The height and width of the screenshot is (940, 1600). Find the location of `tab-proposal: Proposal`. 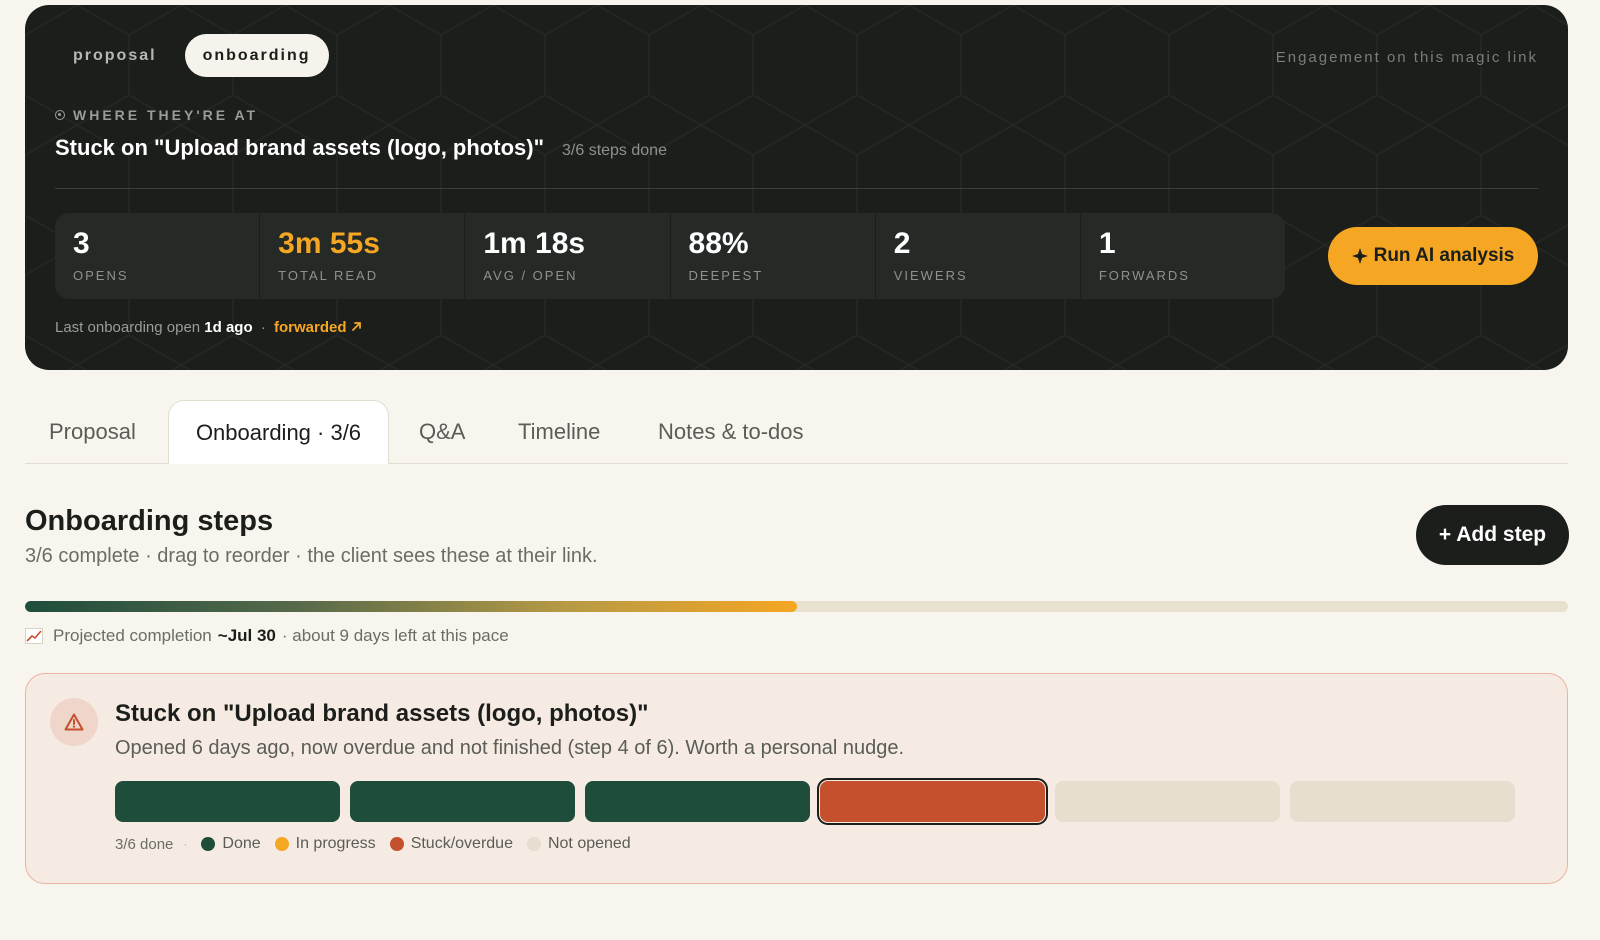

tab-proposal: Proposal is located at coordinates (92, 432).